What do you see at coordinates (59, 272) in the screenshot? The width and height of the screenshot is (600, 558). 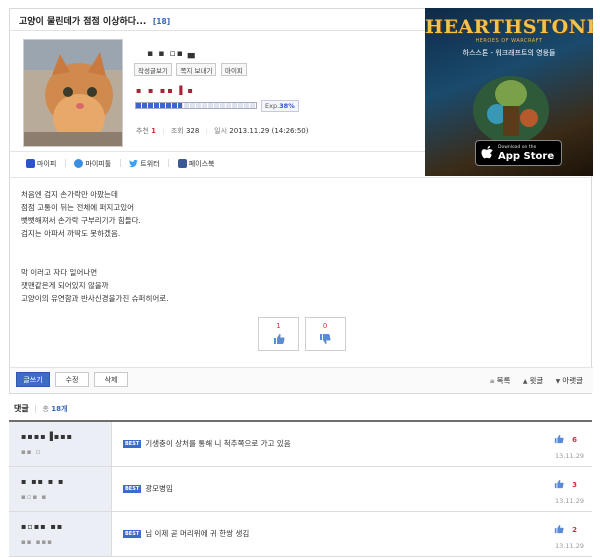 I see `content-line: 막 이러고 자다 일어나면` at bounding box center [59, 272].